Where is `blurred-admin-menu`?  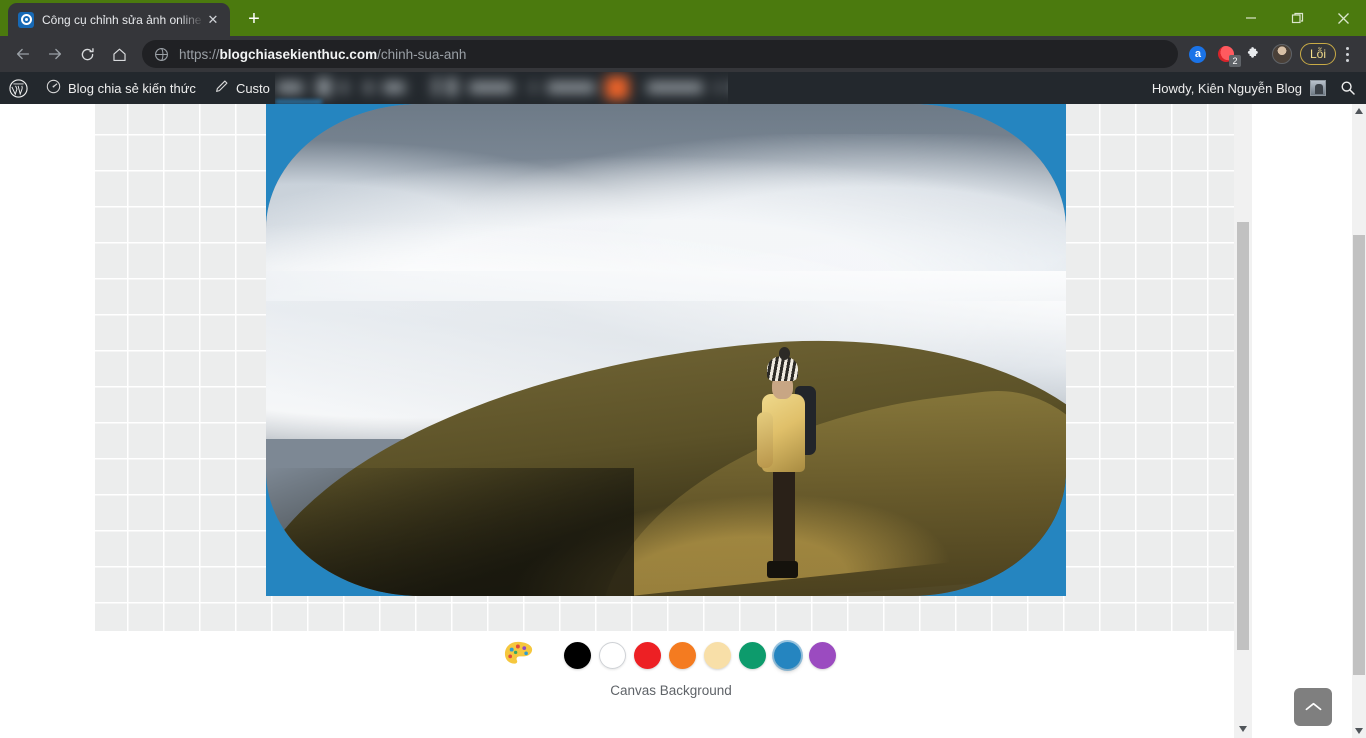 blurred-admin-menu is located at coordinates (501, 88).